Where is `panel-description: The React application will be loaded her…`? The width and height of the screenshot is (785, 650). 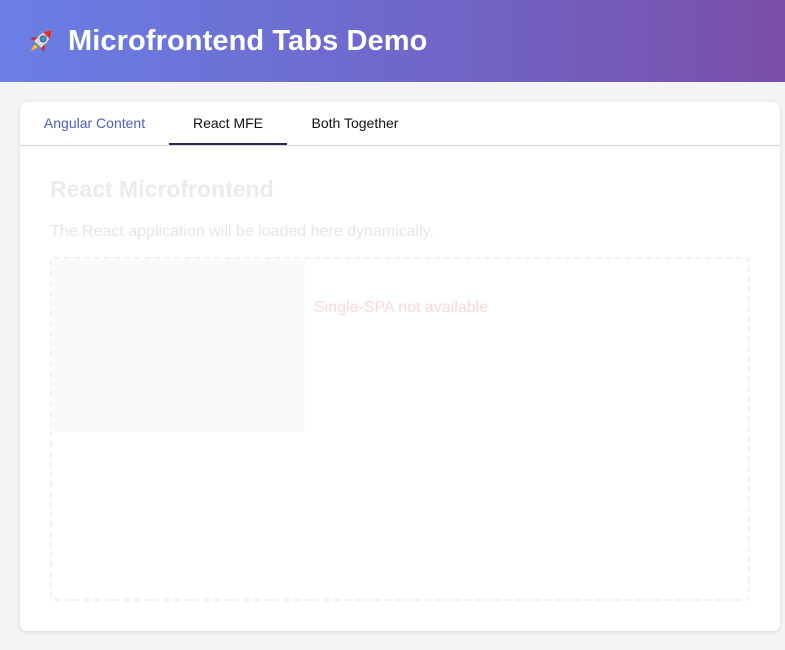
panel-description: The React application will be loaded her… is located at coordinates (242, 231).